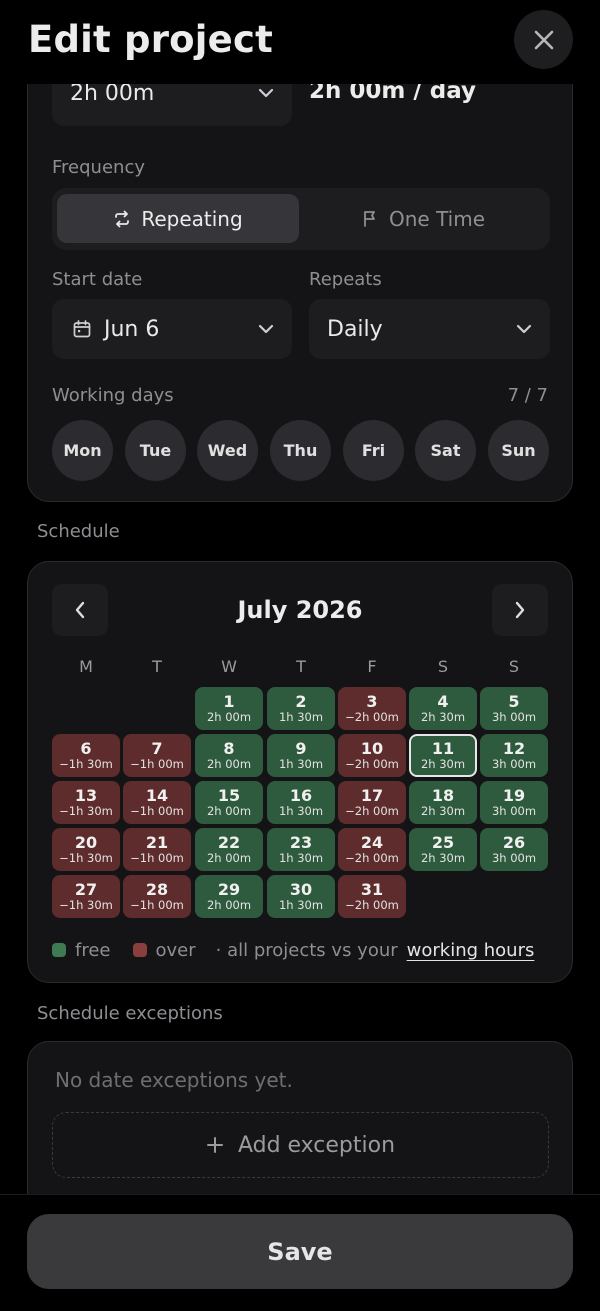 The width and height of the screenshot is (600, 1311). Describe the element at coordinates (471, 950) in the screenshot. I see `working-hours-link: working hours` at that location.